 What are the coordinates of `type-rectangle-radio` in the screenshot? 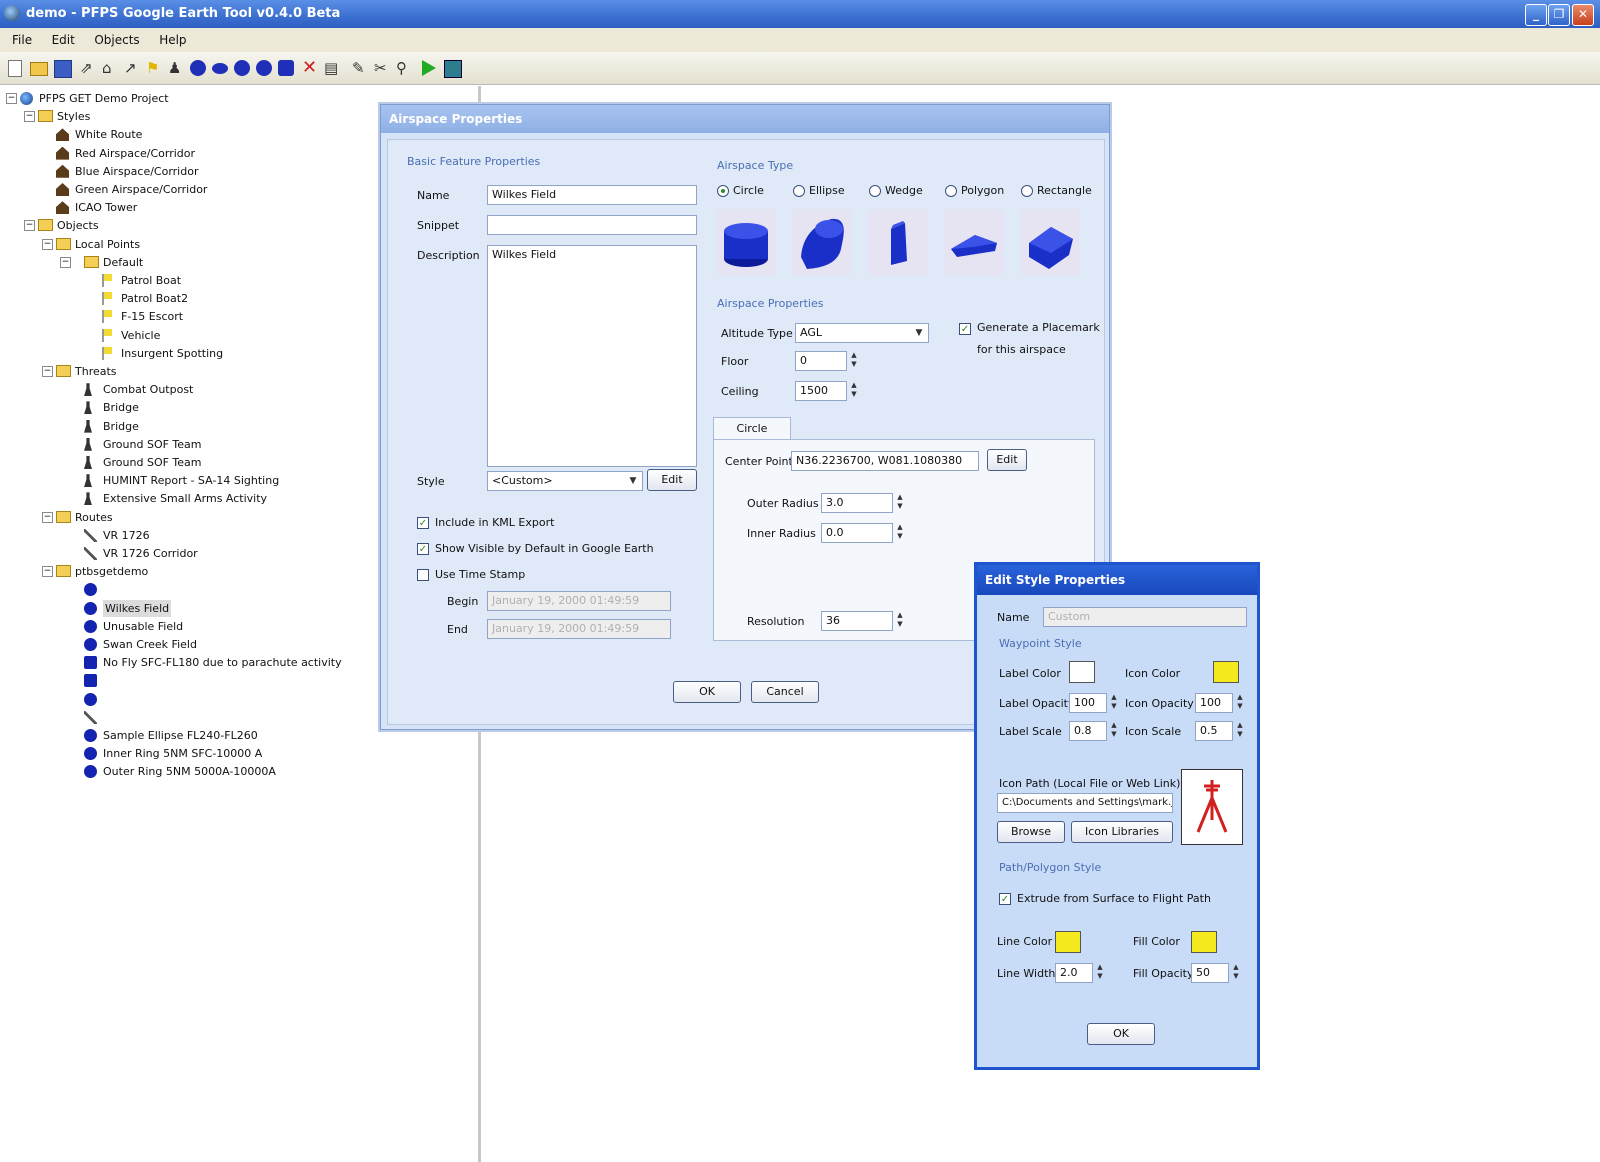 It's located at (1027, 191).